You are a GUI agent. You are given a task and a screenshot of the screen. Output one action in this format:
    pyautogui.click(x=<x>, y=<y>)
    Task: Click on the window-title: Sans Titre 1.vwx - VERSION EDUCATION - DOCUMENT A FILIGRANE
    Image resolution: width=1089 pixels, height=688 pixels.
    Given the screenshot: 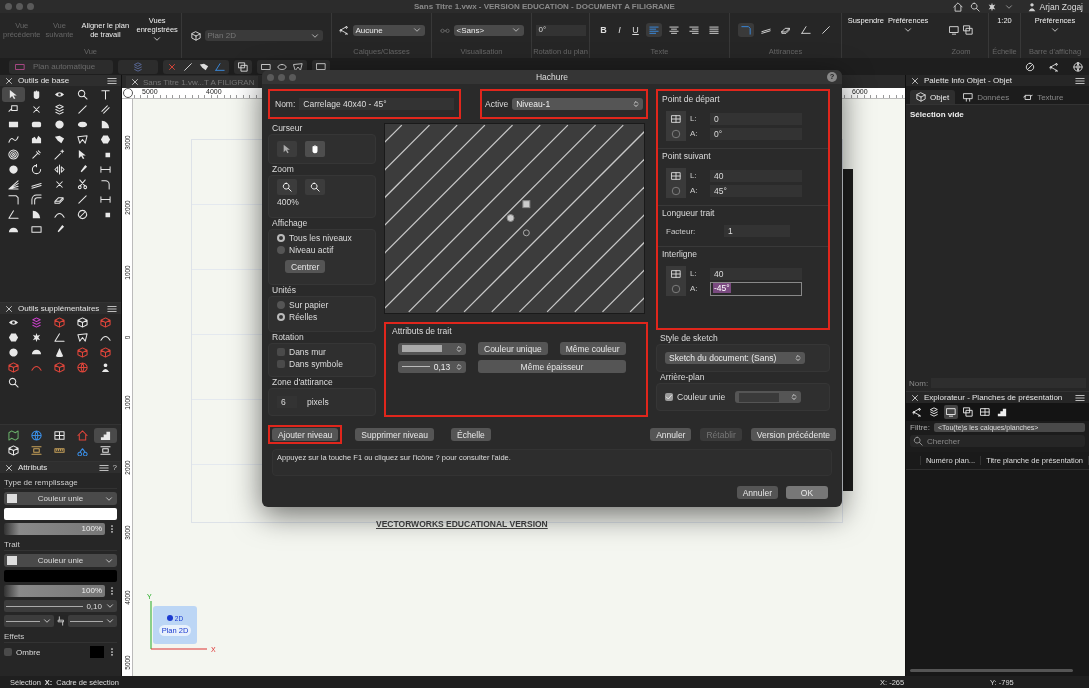 What is the action you would take?
    pyautogui.click(x=544, y=6)
    